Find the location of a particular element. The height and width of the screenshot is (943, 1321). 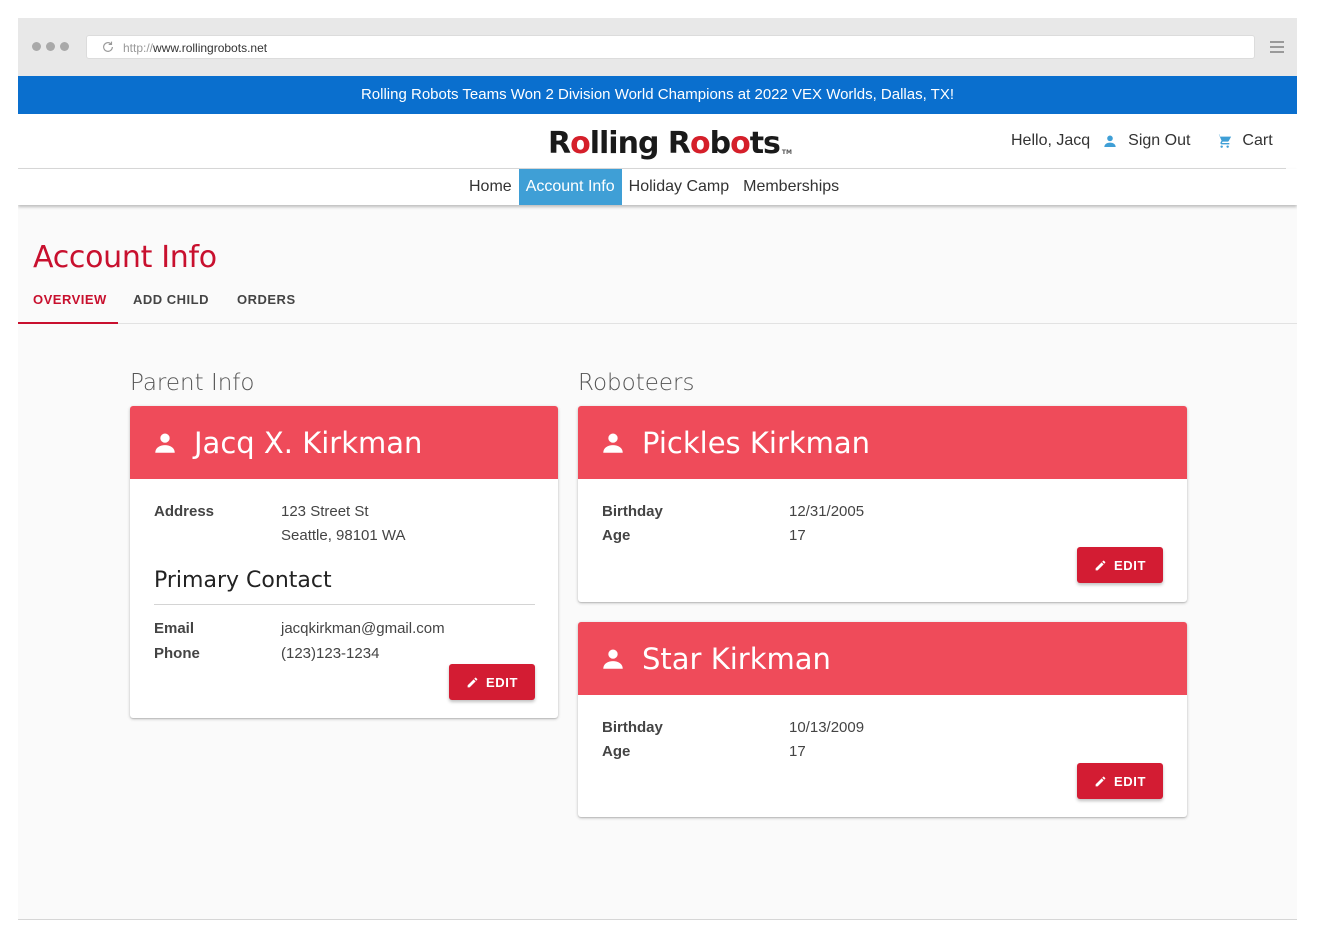

logo-text: R is located at coordinates (559, 143).